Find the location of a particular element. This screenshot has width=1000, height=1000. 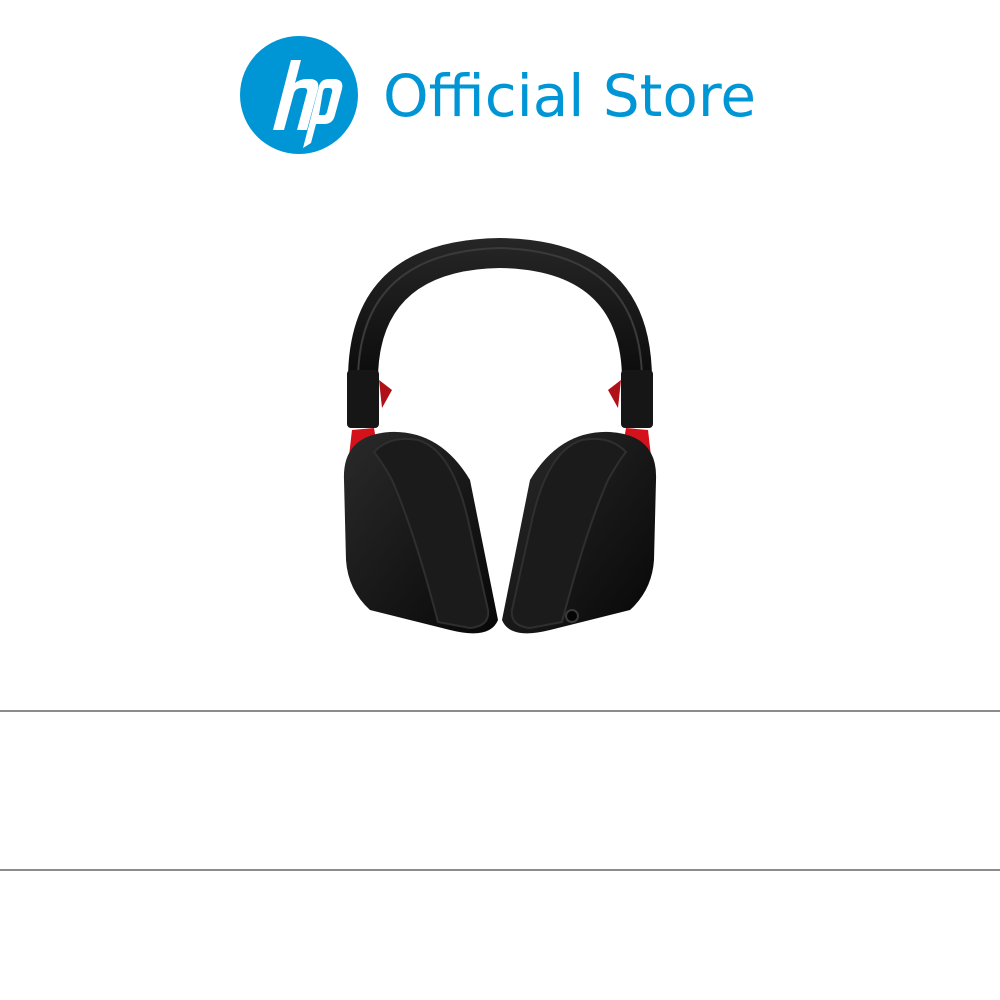

hp-logo-icon is located at coordinates (299, 95).